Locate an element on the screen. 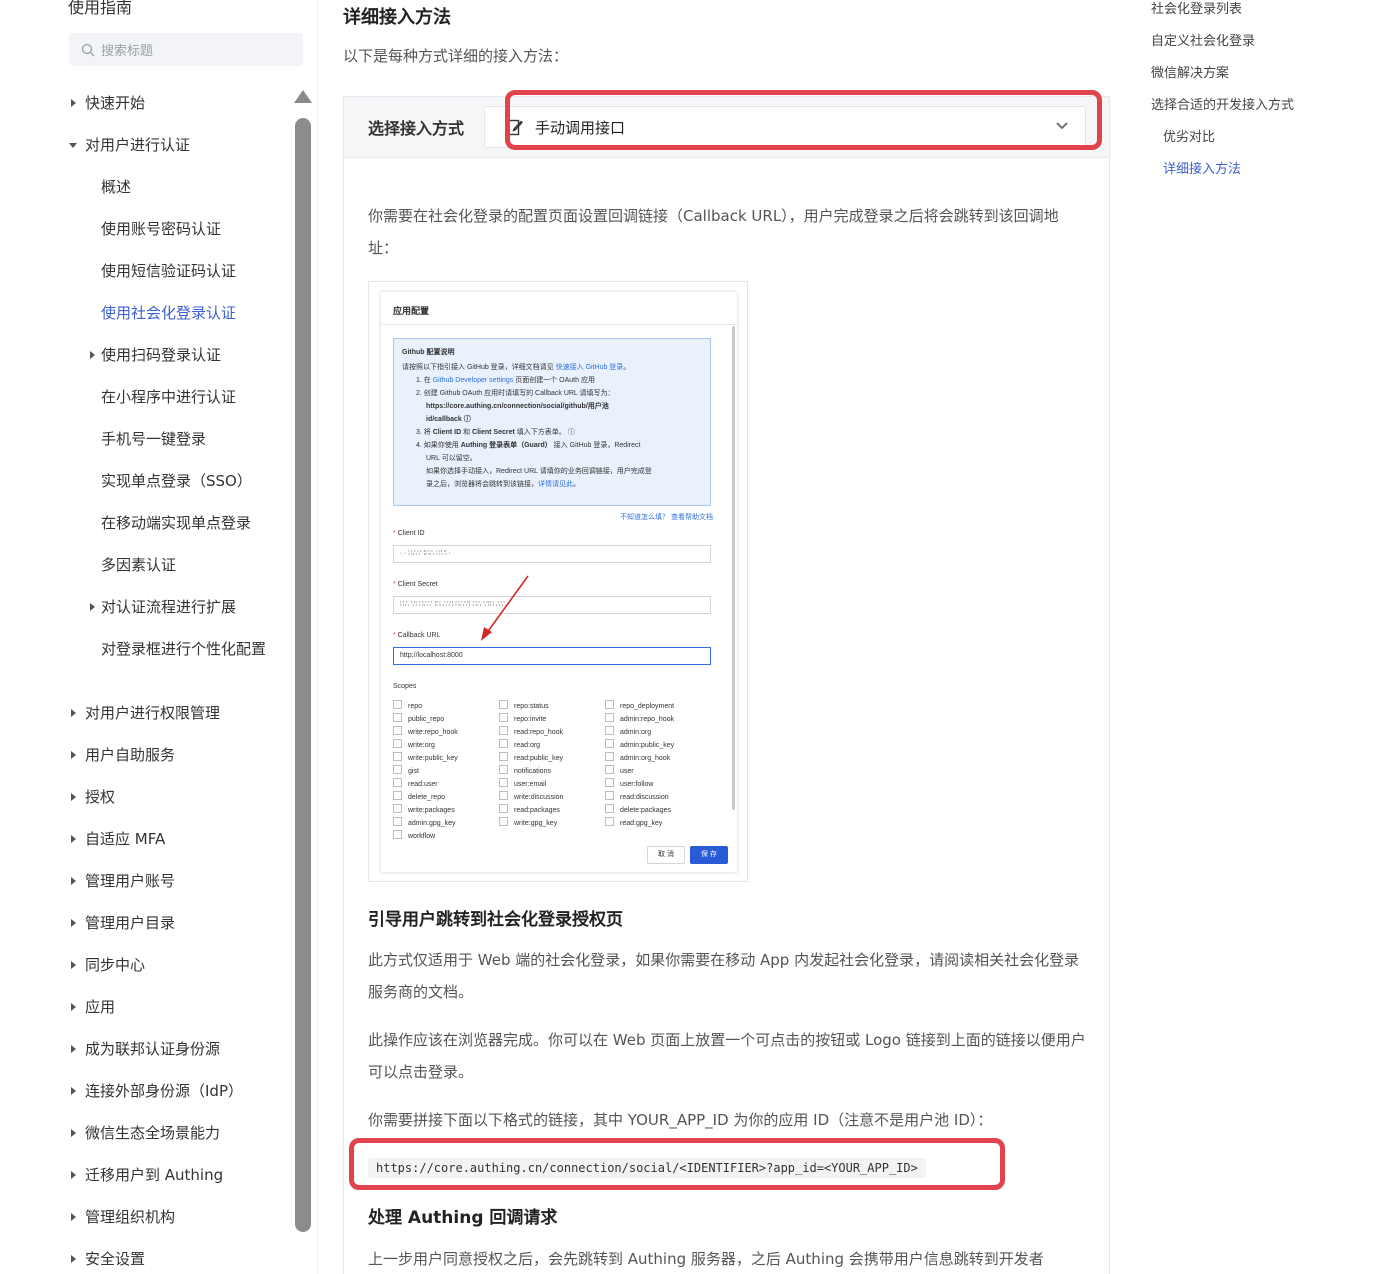 The width and height of the screenshot is (1392, 1274). chevron-down-icon is located at coordinates (1062, 126).